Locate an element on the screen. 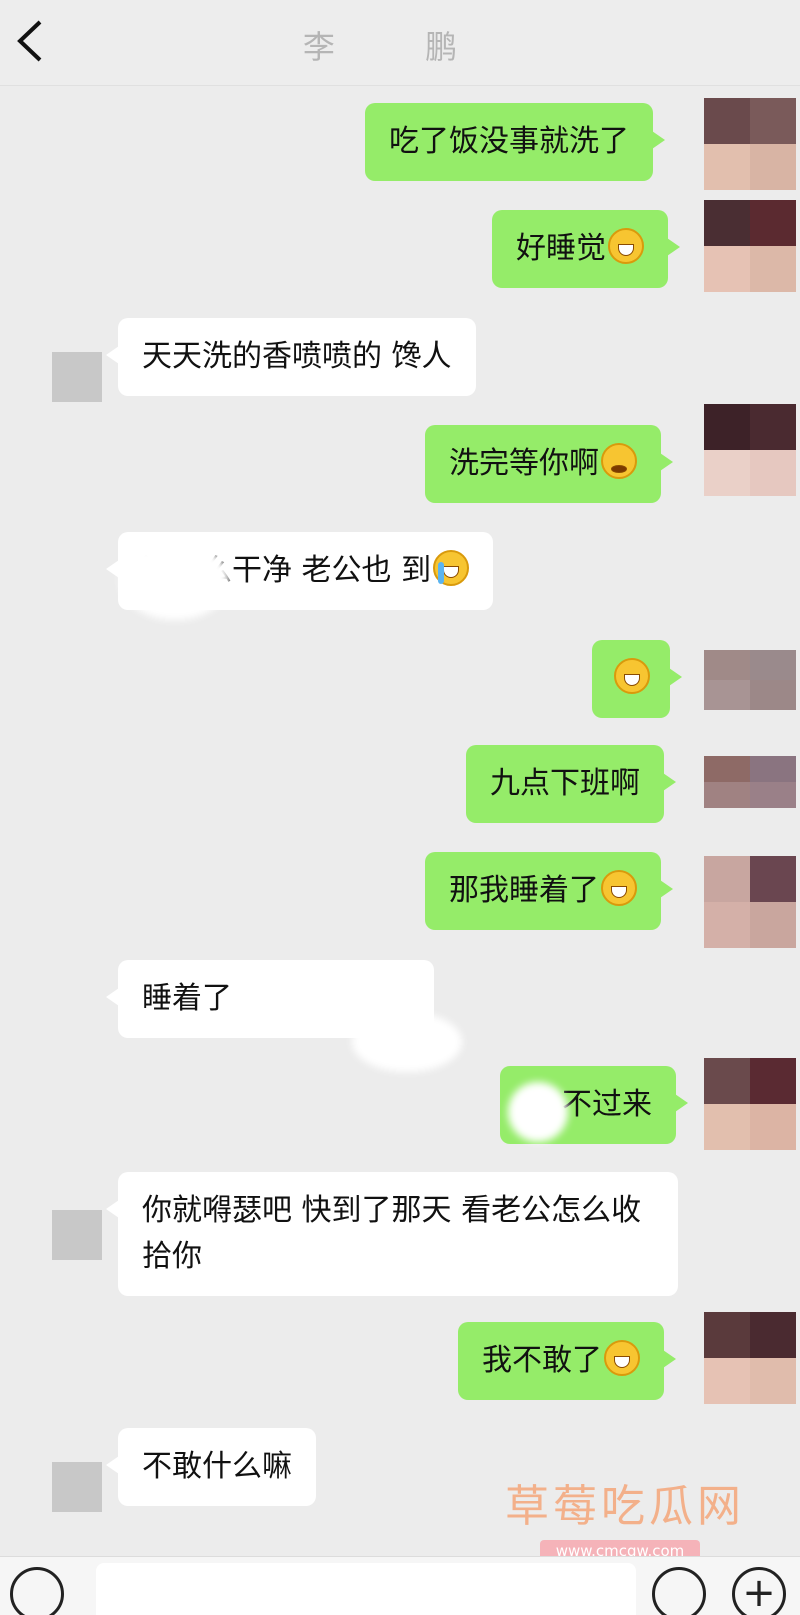  message-bubble-outgoing is located at coordinates (637, 679).